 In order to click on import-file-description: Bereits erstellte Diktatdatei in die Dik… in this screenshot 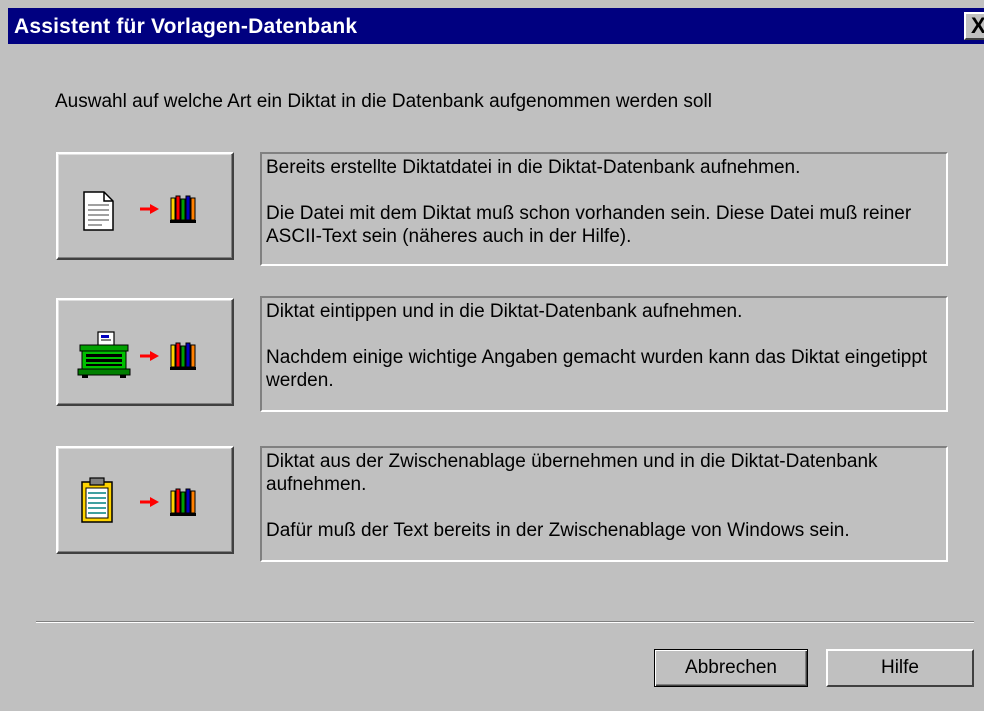, I will do `click(604, 209)`.